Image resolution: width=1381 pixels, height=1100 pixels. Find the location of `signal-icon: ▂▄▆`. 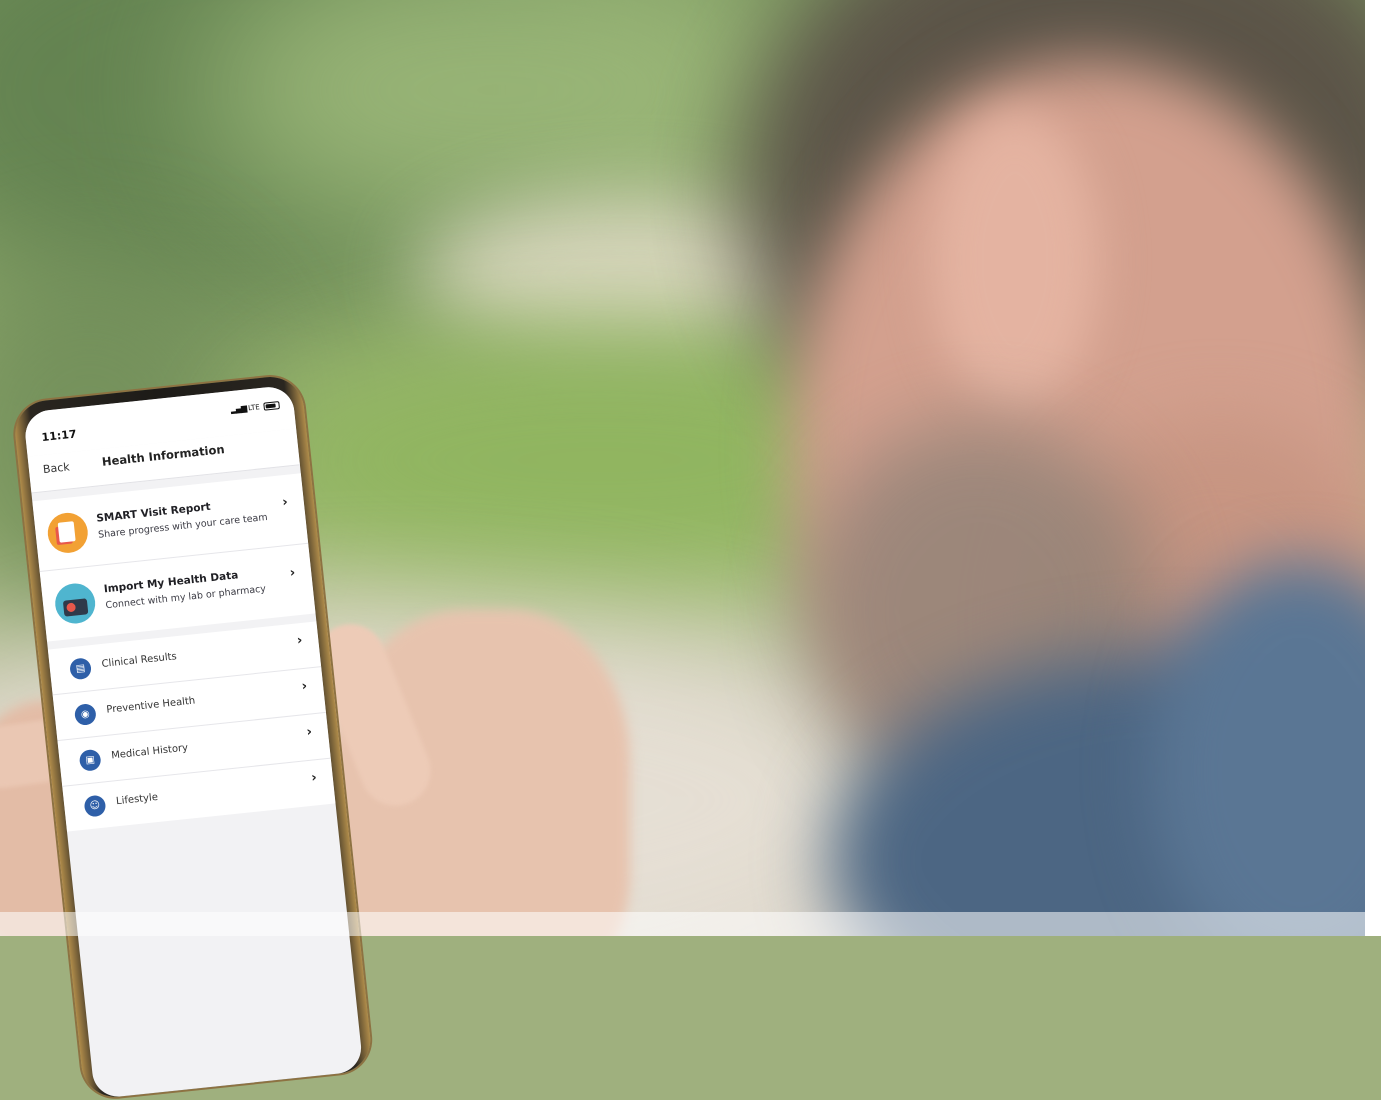

signal-icon: ▂▄▆ is located at coordinates (238, 409).